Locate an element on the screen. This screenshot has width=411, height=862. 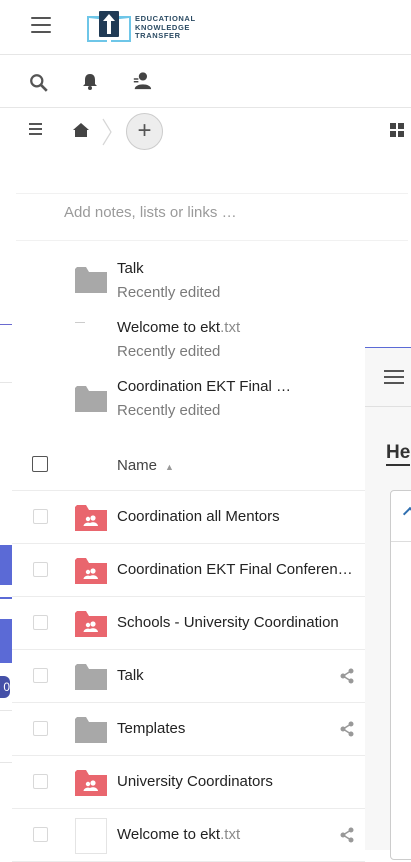
table-row: Schools - University Coordination is located at coordinates (188, 623).